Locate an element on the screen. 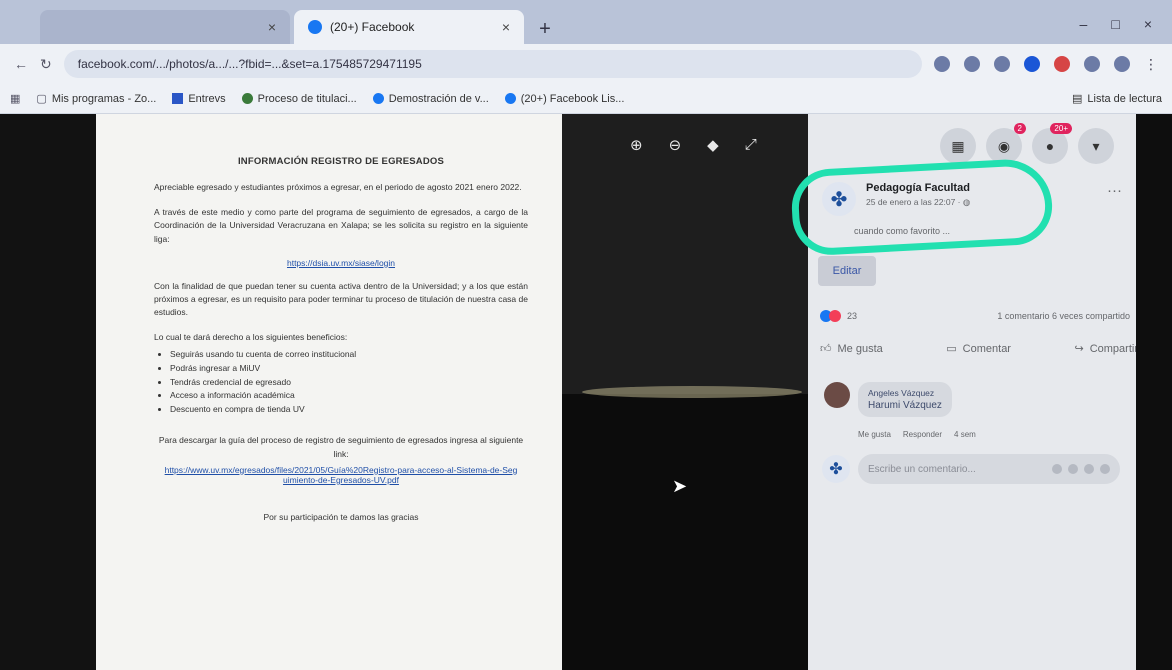 Image resolution: width=1172 pixels, height=670 pixels. browser-tab-facebook: (20+) Facebook × is located at coordinates (409, 27).